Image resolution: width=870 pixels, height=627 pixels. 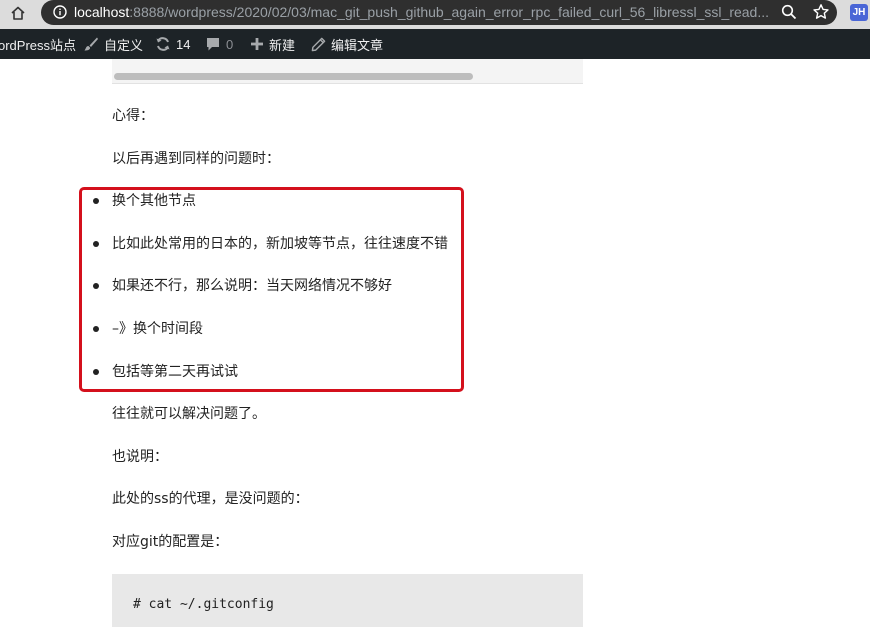 I want to click on brush-icon, so click(x=91, y=44).